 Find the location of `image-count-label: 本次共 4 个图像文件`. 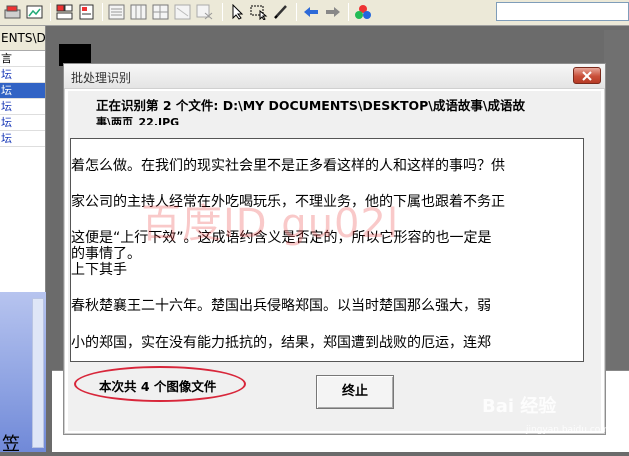

image-count-label: 本次共 4 个图像文件 is located at coordinates (158, 386).